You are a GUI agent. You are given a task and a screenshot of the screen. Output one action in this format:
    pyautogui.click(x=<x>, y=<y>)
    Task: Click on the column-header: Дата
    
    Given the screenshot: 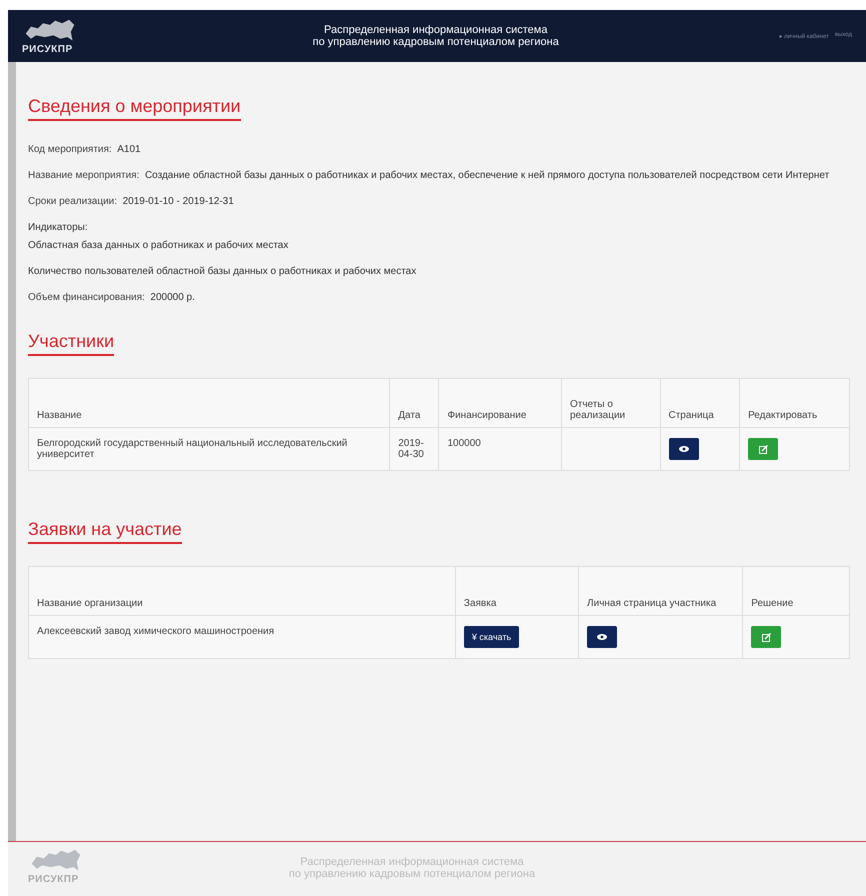 What is the action you would take?
    pyautogui.click(x=414, y=403)
    